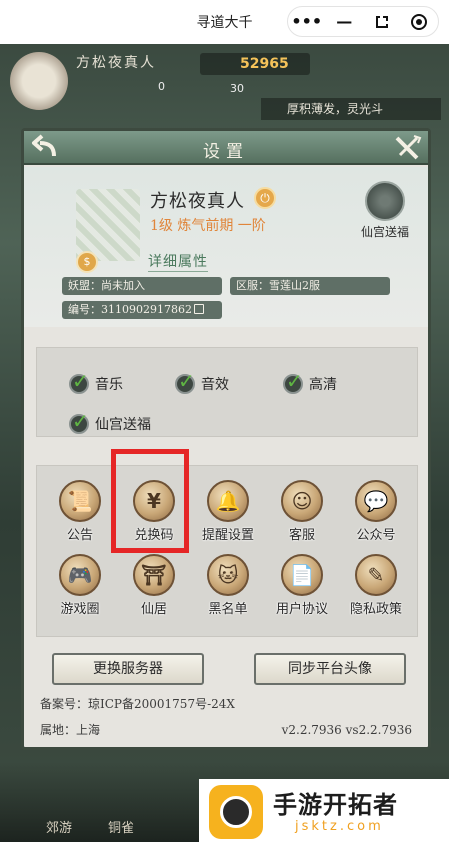  I want to click on grid-item-immortal-residence: ⛩ 仙居, so click(154, 590).